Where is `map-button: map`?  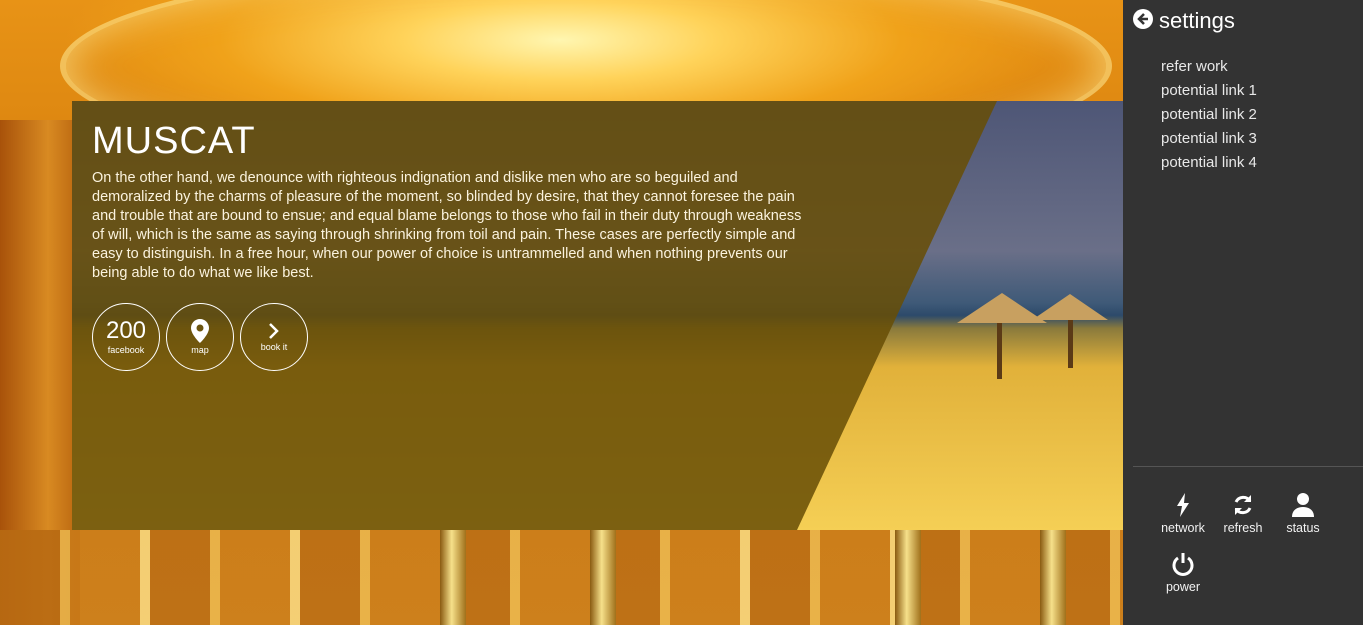
map-button: map is located at coordinates (200, 337).